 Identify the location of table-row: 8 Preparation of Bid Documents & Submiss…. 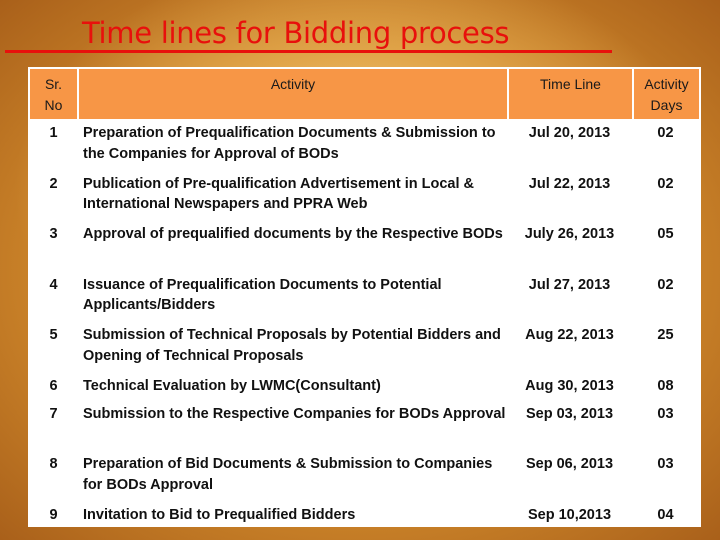
(364, 475).